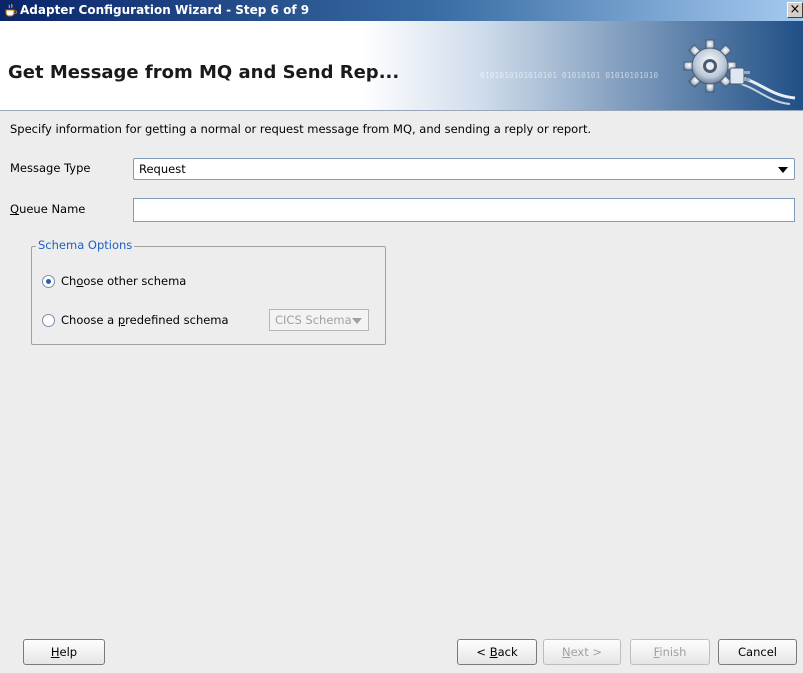 The height and width of the screenshot is (673, 803). I want to click on choose-predefined-schema-label: Choose a predefined schema, so click(145, 320).